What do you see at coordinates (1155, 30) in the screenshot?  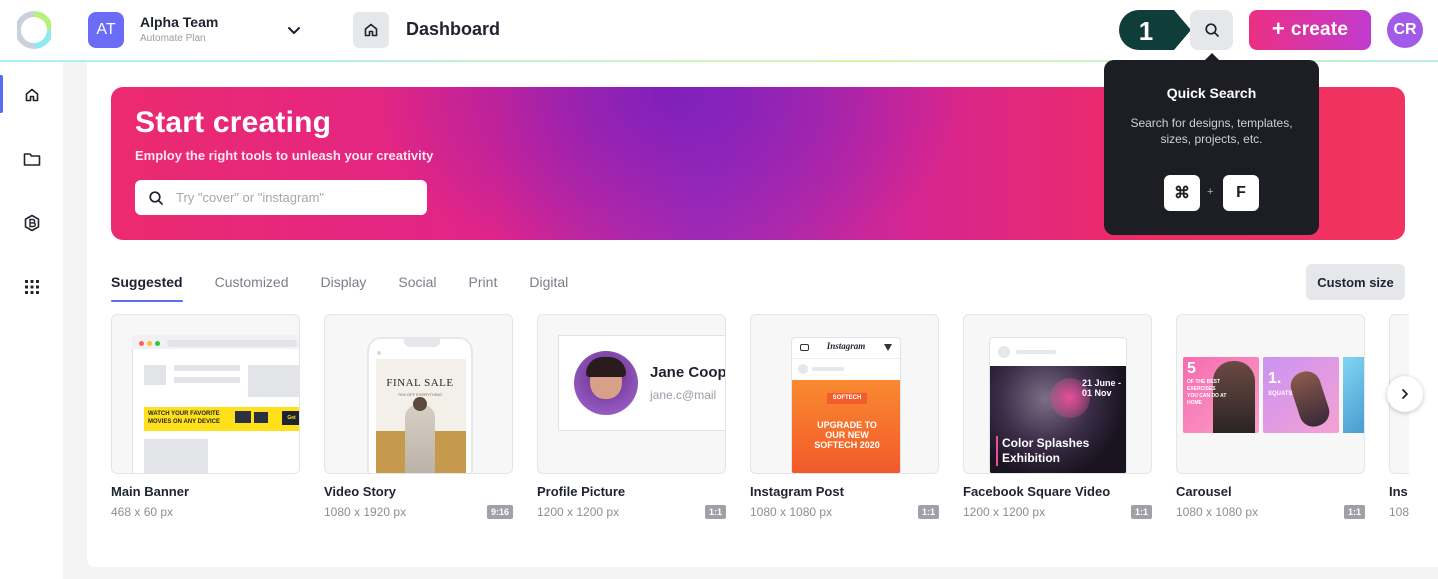 I see `step-marker: 1` at bounding box center [1155, 30].